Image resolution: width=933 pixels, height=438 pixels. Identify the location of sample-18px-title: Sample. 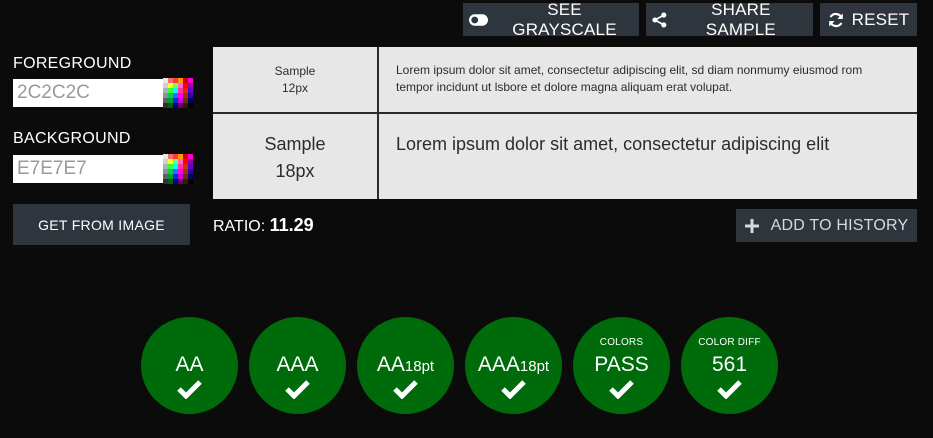
(295, 144).